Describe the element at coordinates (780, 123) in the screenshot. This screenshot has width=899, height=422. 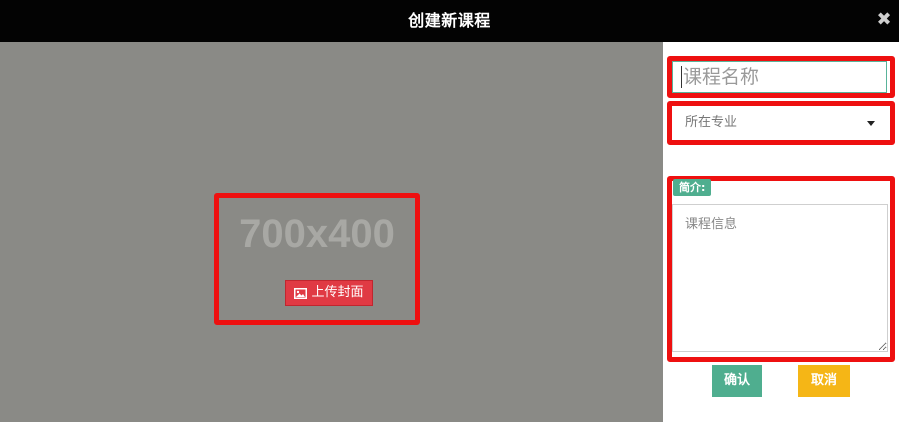
I see `major-select: 所在专业` at that location.